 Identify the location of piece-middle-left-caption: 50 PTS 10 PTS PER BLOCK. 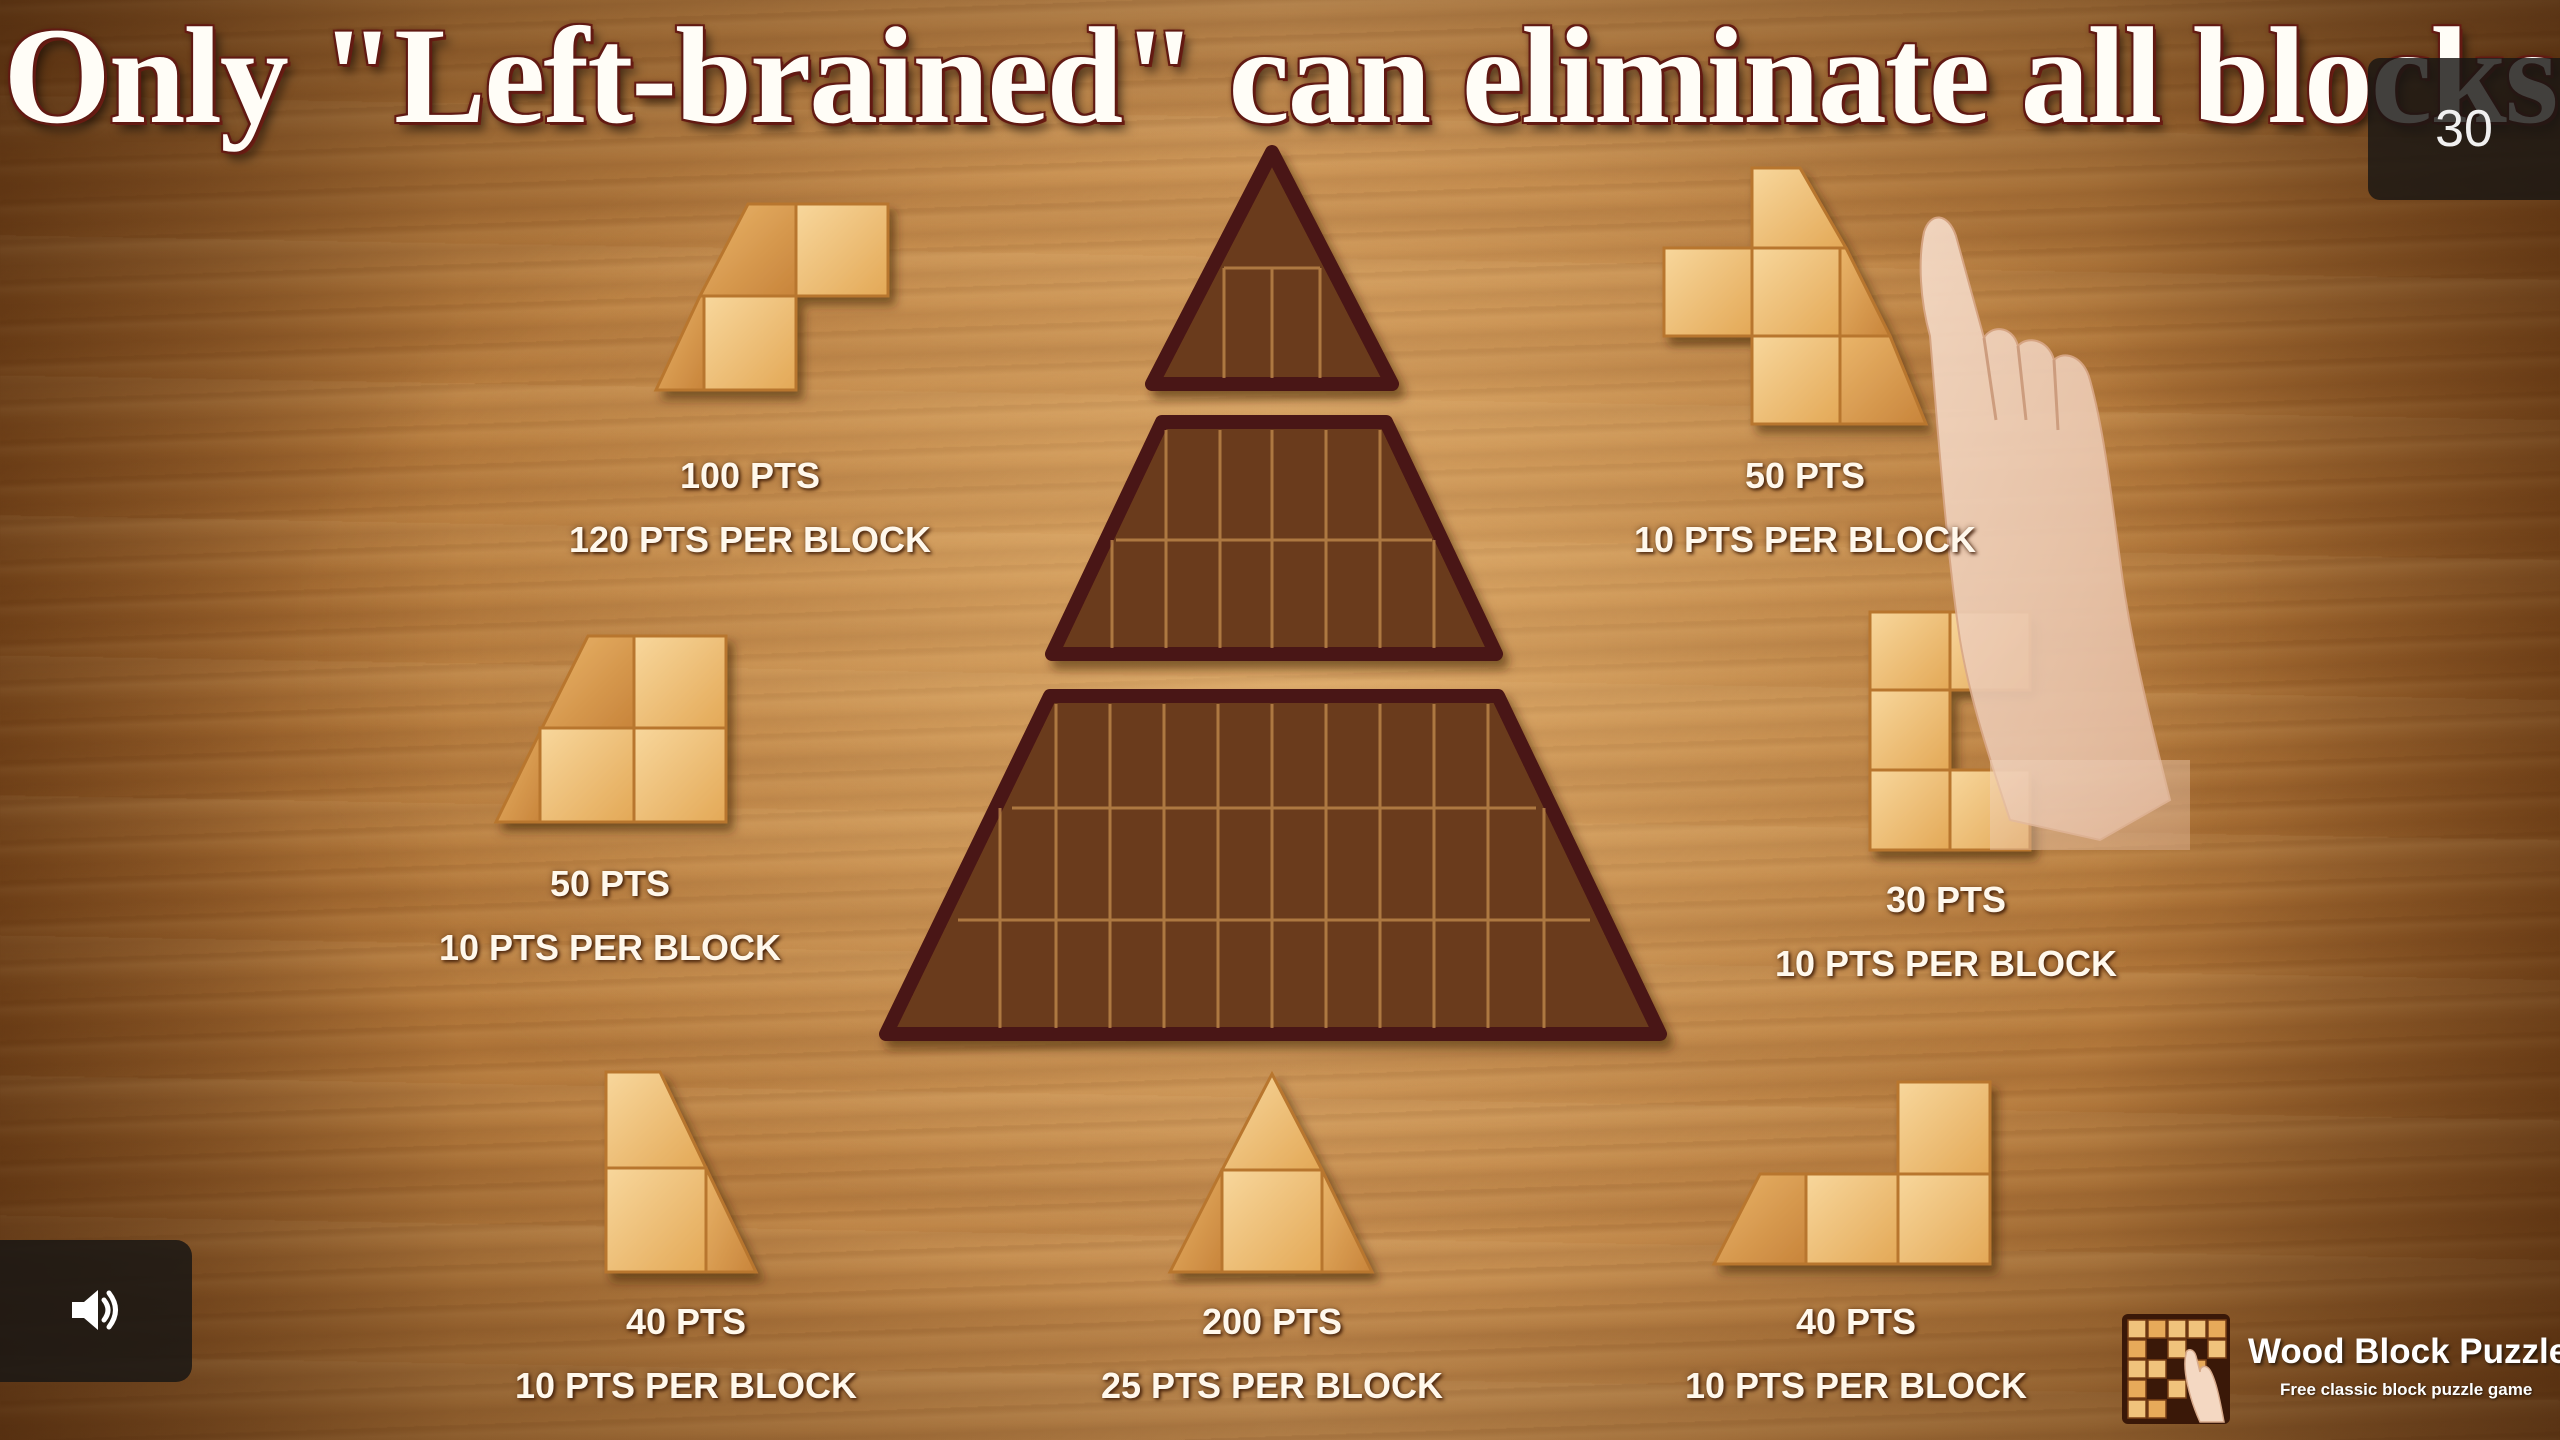
(610, 916).